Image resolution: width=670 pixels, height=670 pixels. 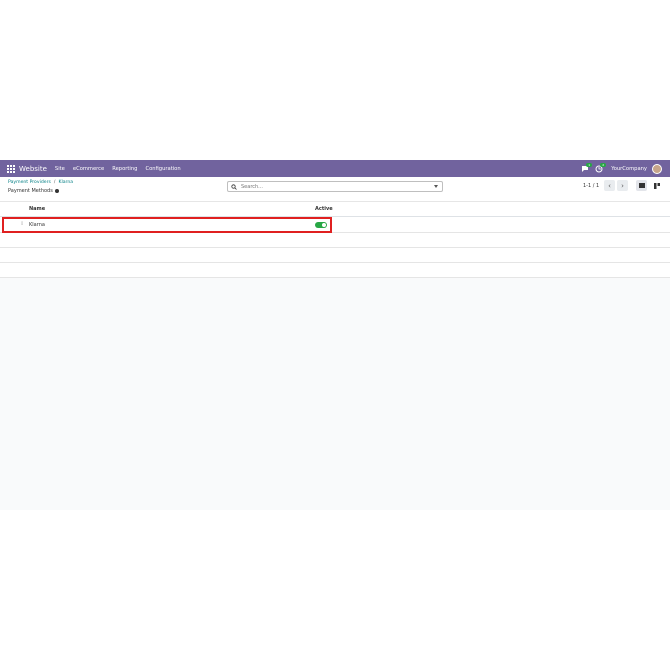 I want to click on page-title: Payment Methods, so click(x=33, y=191).